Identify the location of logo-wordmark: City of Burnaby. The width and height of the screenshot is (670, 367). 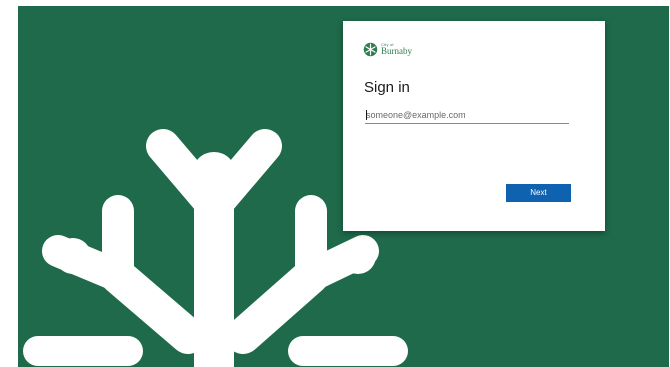
(396, 49).